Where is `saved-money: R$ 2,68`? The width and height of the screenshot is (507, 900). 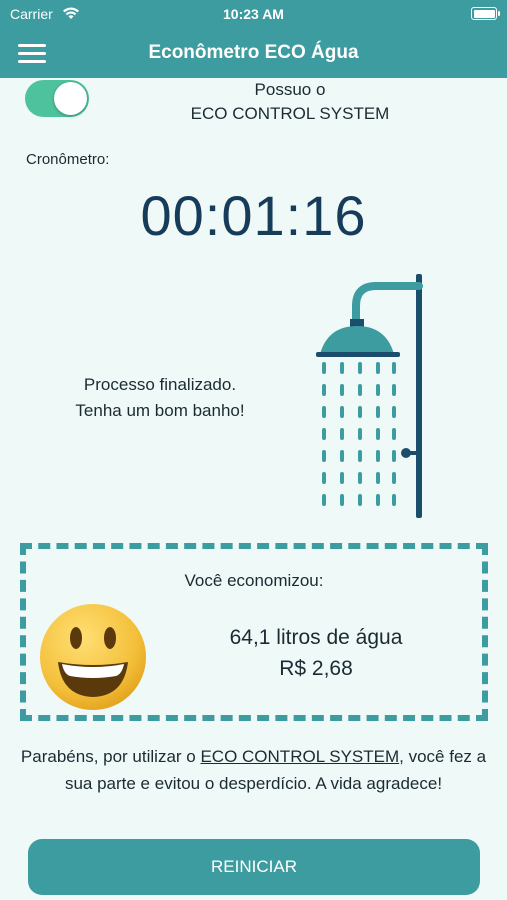 saved-money: R$ 2,68 is located at coordinates (316, 668).